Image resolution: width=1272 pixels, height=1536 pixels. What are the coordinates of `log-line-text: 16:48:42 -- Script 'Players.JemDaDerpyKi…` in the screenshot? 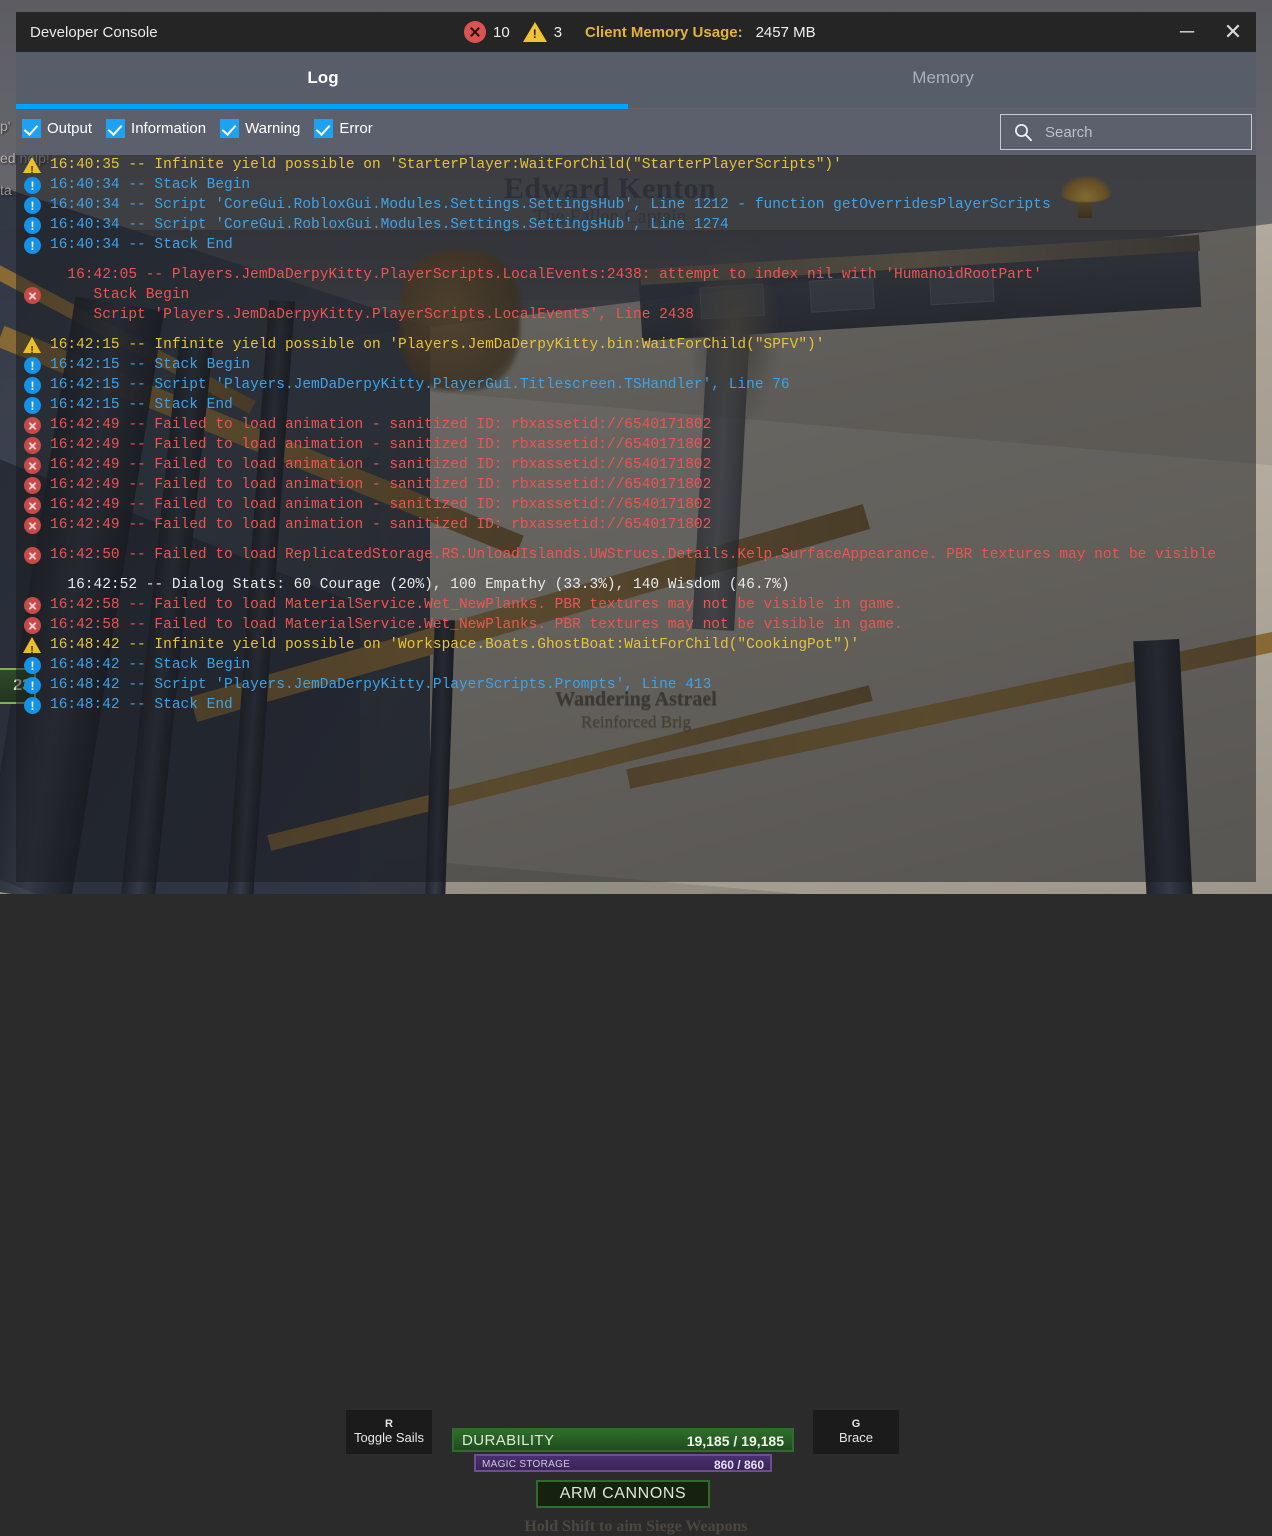 It's located at (381, 685).